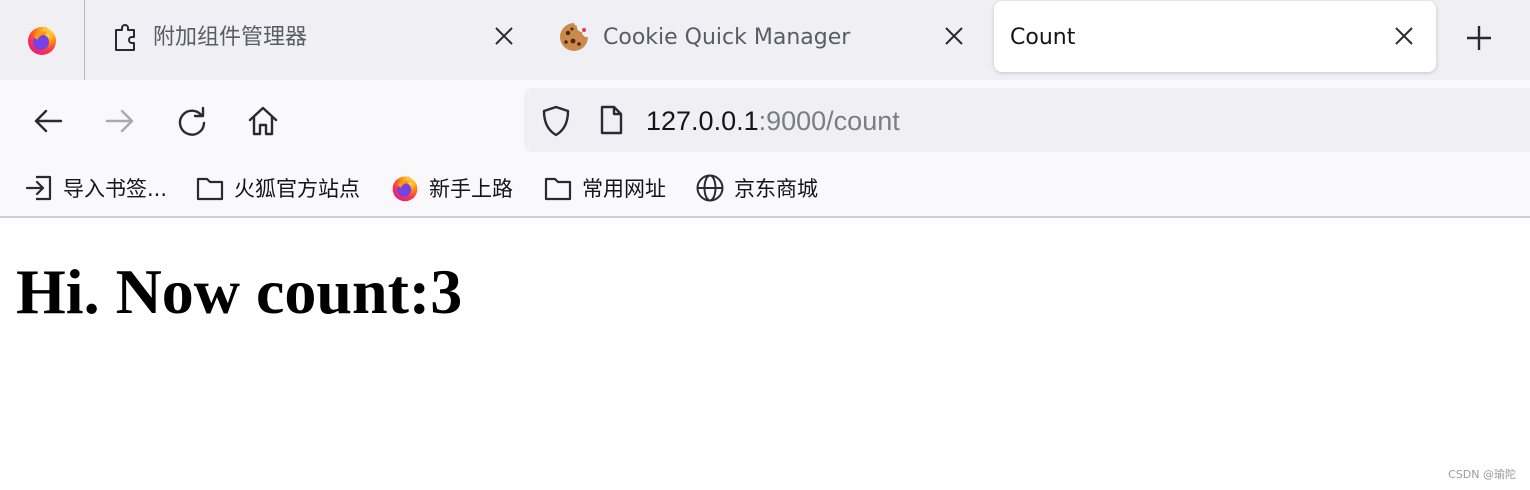 This screenshot has height=490, width=1530. What do you see at coordinates (120, 121) in the screenshot?
I see `forward-arrow-icon` at bounding box center [120, 121].